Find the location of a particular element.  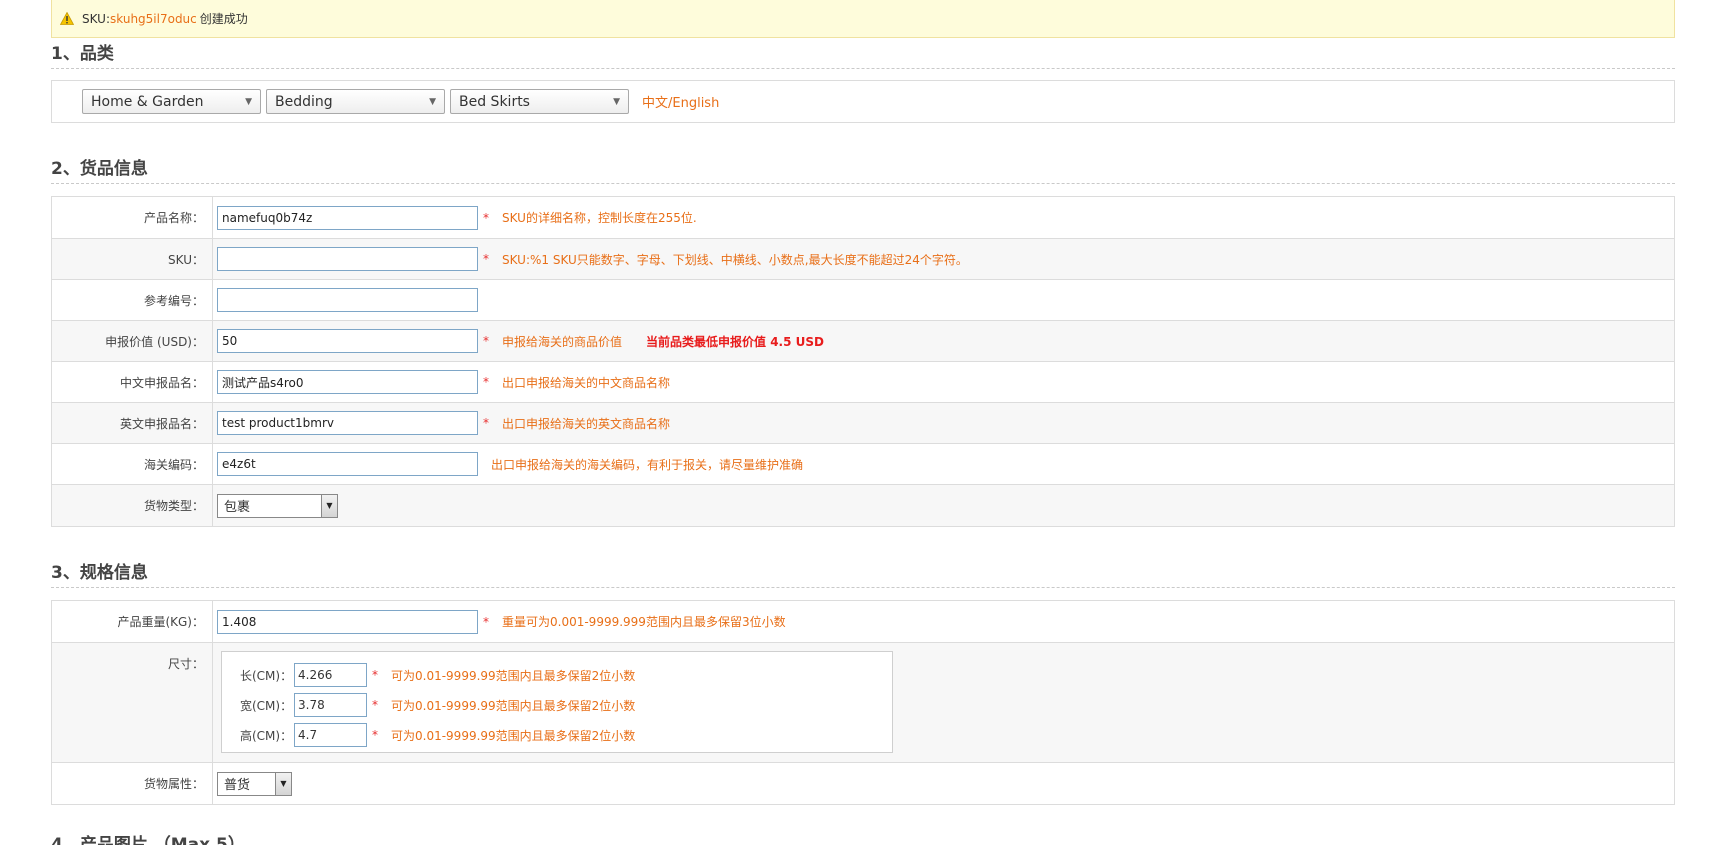

success-notice: SKU: skuhg5il7oduc 创建成功 is located at coordinates (863, 19).